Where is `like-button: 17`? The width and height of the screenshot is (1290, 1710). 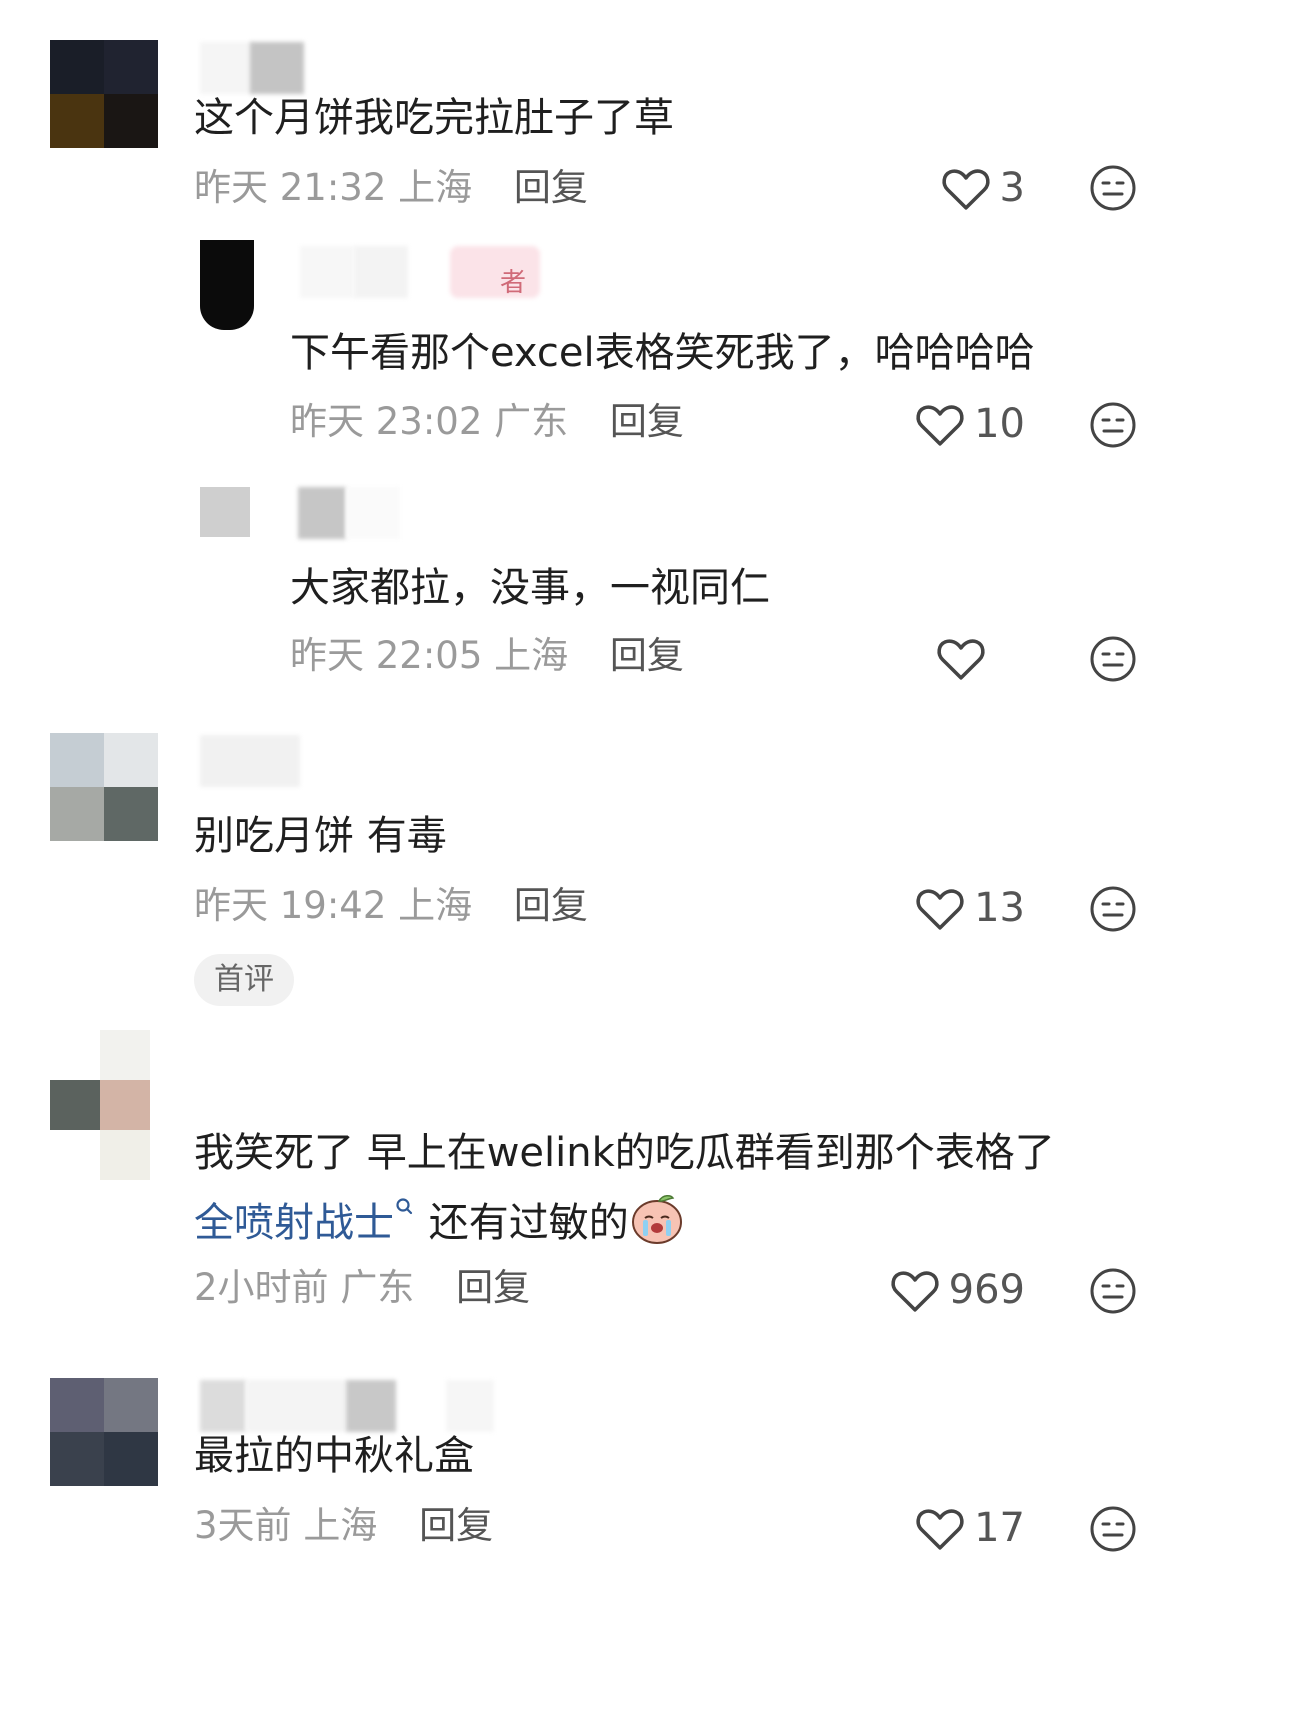
like-button: 17 is located at coordinates (952, 1528).